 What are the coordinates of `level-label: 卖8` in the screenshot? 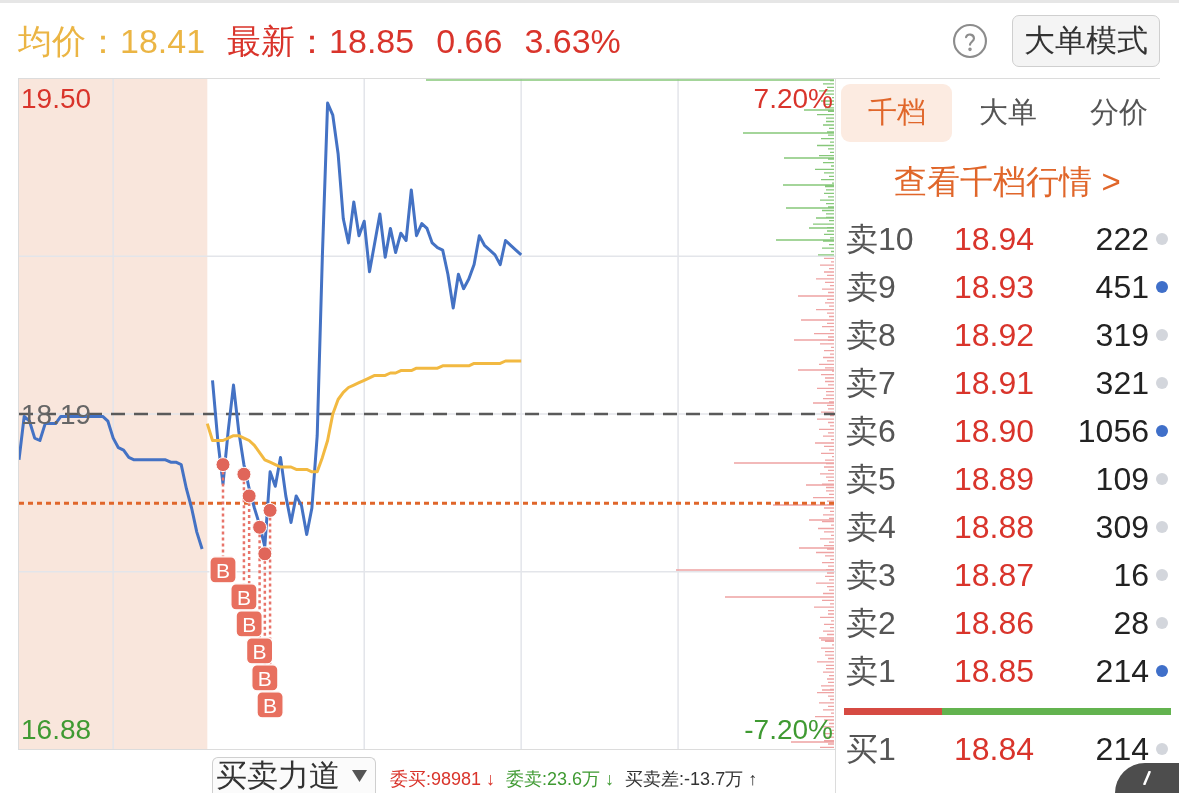 It's located at (871, 335).